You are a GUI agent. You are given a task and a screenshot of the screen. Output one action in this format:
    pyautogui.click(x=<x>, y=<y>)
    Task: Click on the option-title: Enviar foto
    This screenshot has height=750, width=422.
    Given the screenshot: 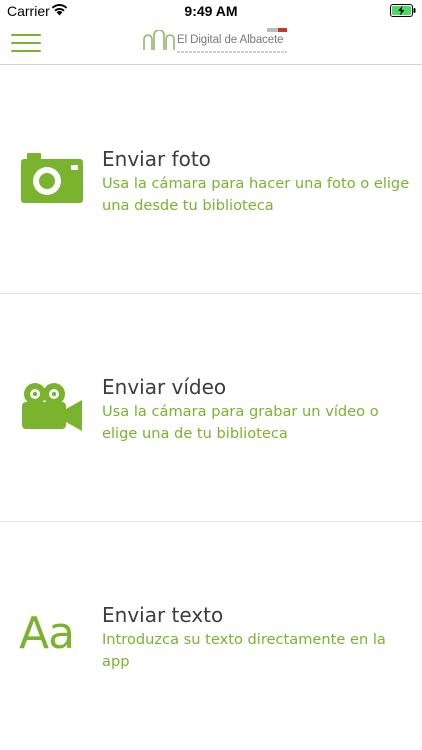 What is the action you would take?
    pyautogui.click(x=156, y=159)
    